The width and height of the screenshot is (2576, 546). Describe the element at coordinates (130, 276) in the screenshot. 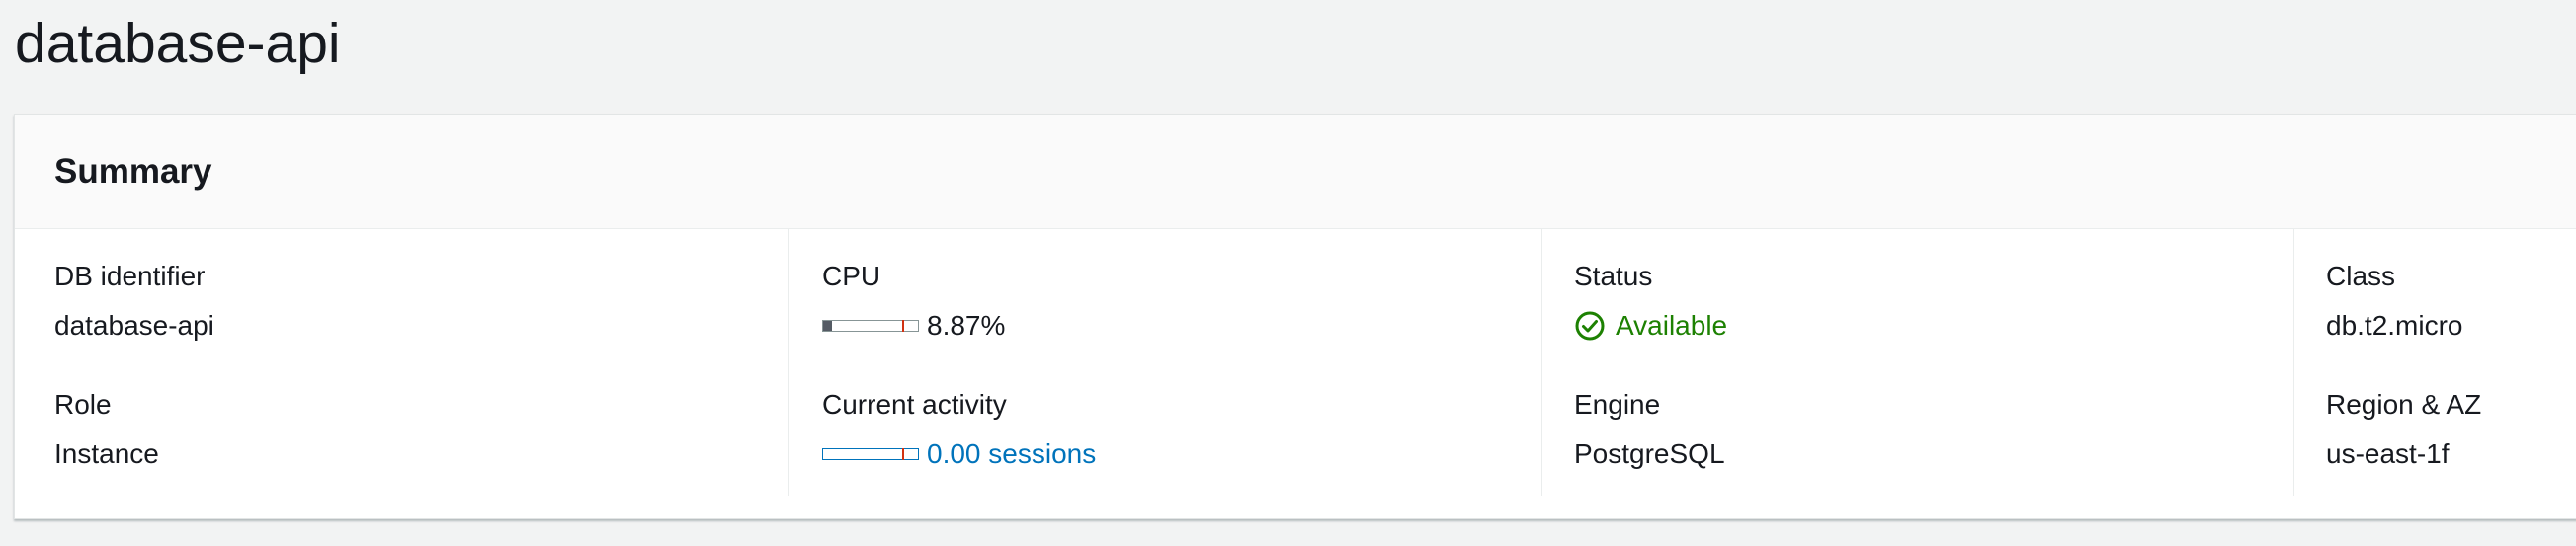

I see `db-identifier-label: DB identifier` at that location.